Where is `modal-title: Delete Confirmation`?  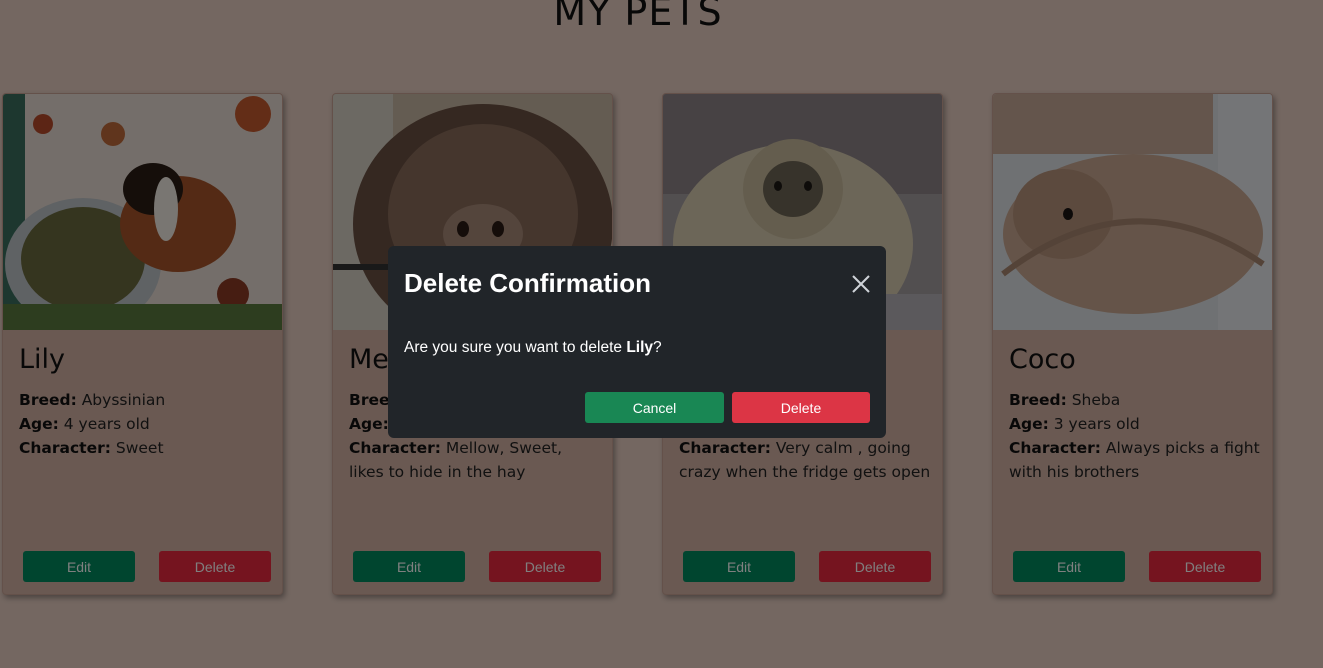
modal-title: Delete Confirmation is located at coordinates (528, 283).